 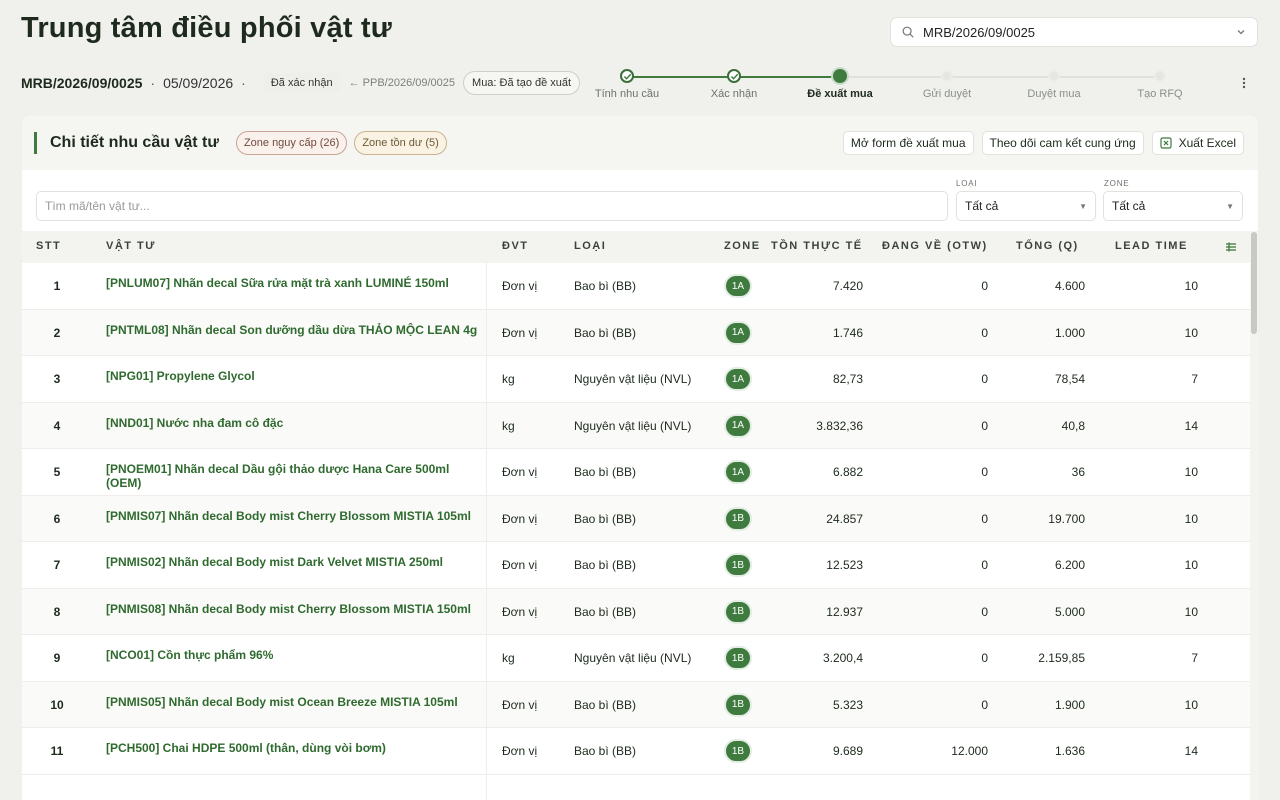 I want to click on type-filter-select: Tất cả ▼, so click(x=1026, y=206).